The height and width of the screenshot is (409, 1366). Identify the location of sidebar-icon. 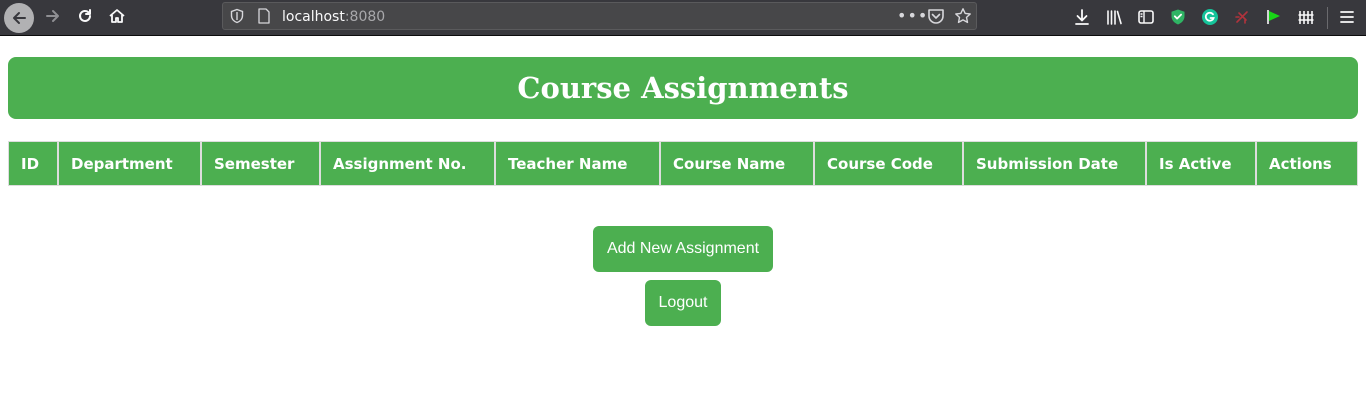
(1146, 17).